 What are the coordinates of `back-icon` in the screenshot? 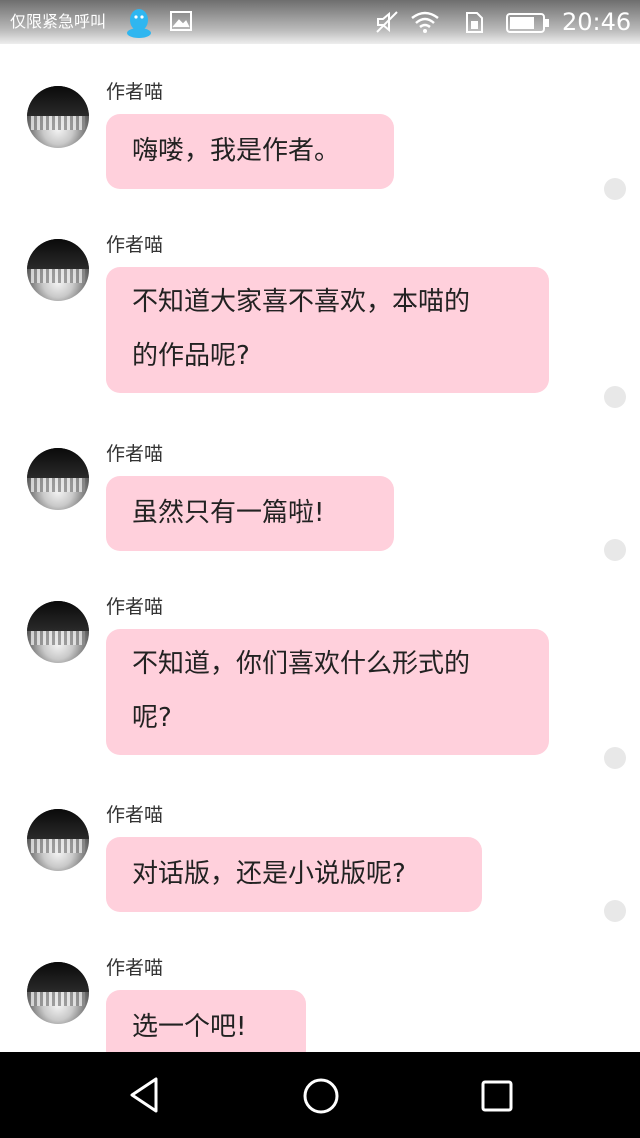 It's located at (146, 1095).